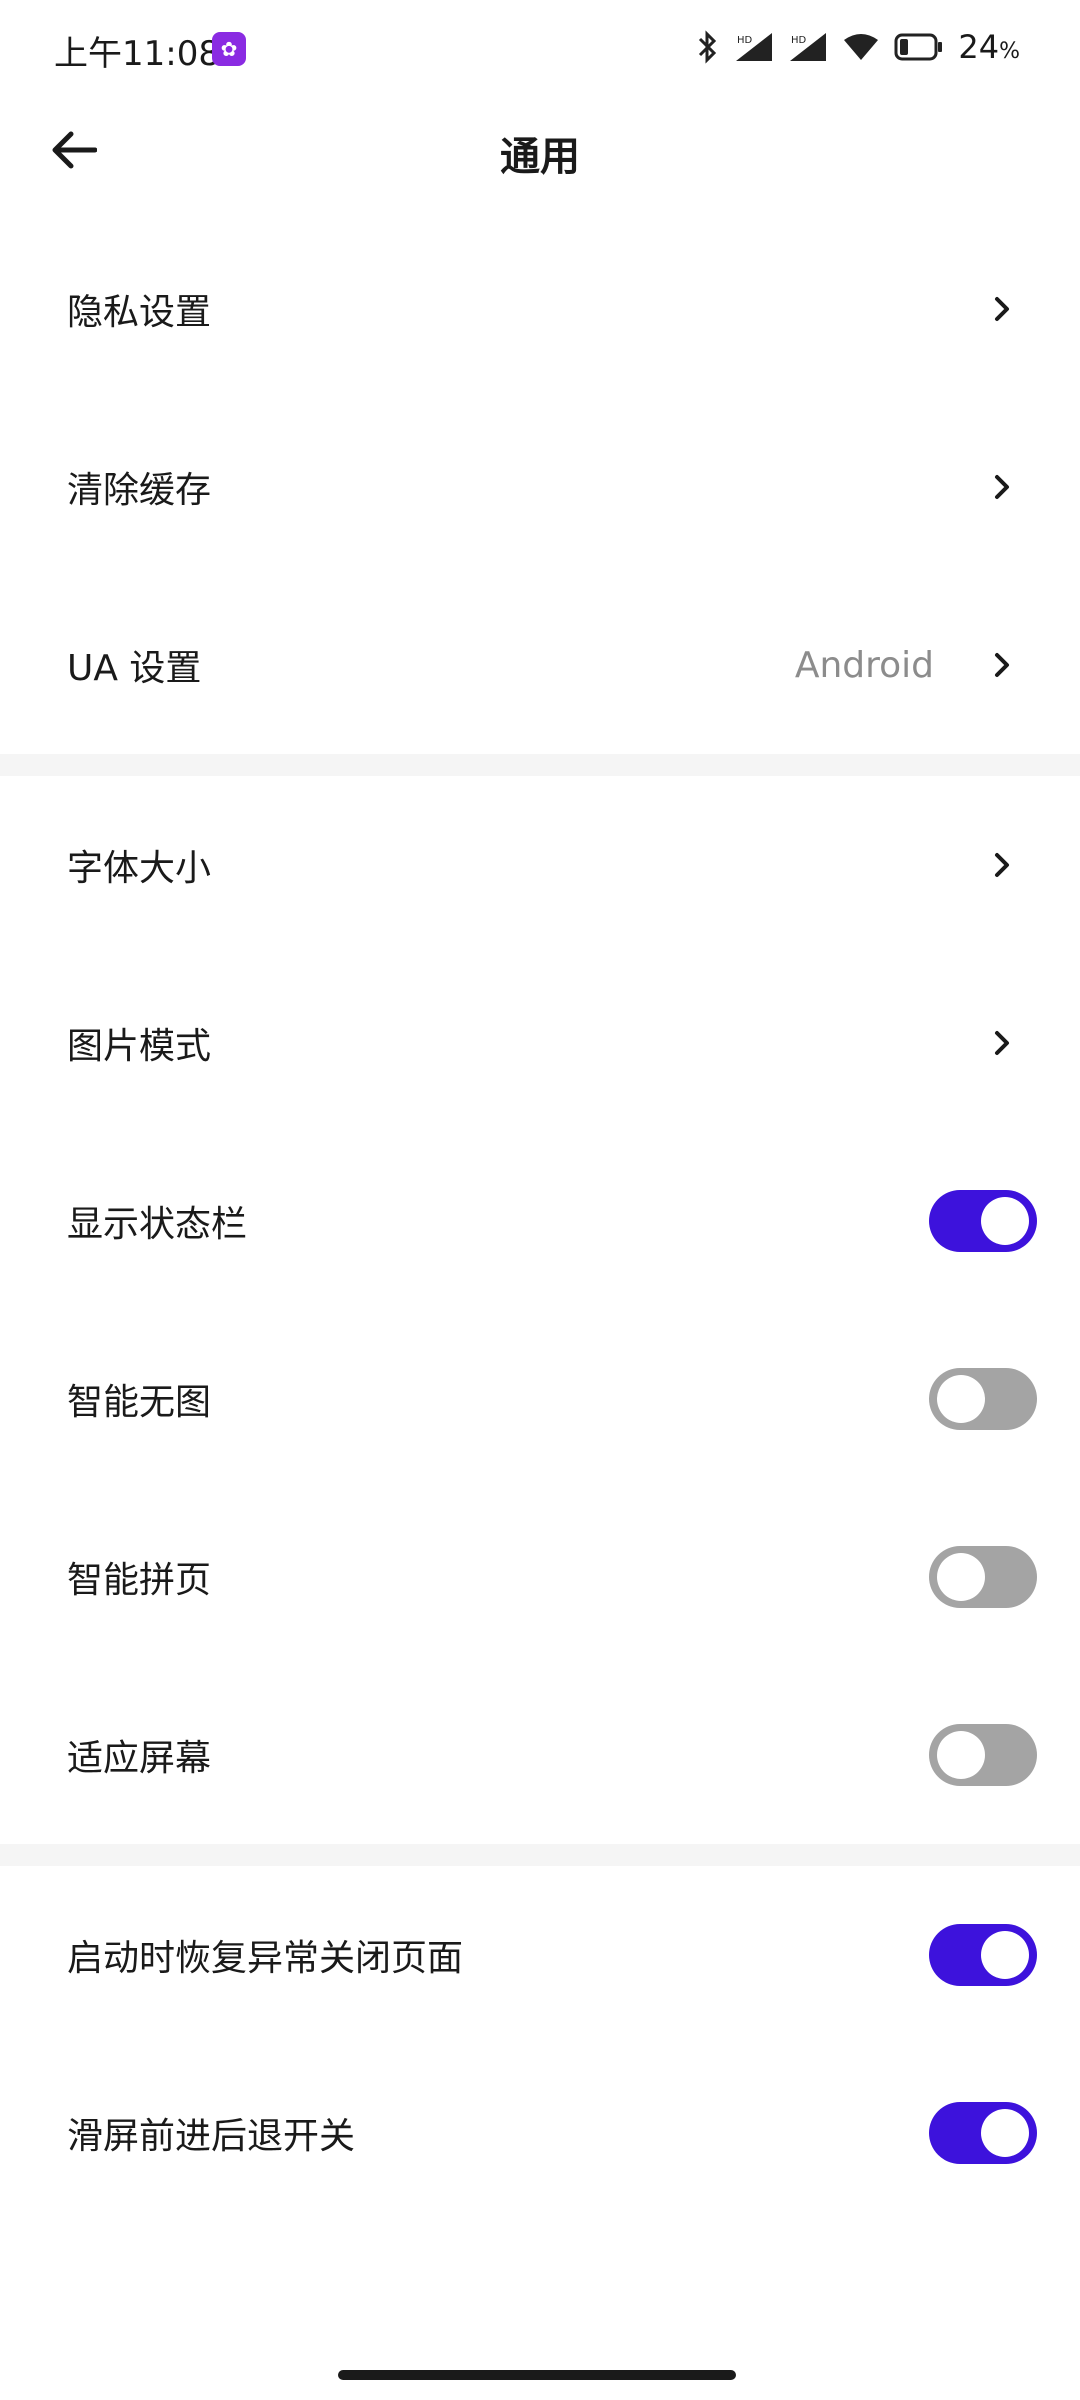 The image size is (1080, 2400). I want to click on status-icons: HD HD 24%, so click(857, 47).